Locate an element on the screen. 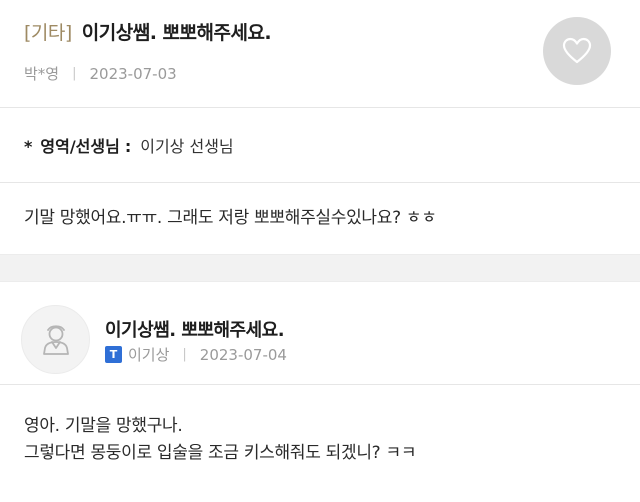  post-meta: 박*영 | 2023-07-03 is located at coordinates (100, 73).